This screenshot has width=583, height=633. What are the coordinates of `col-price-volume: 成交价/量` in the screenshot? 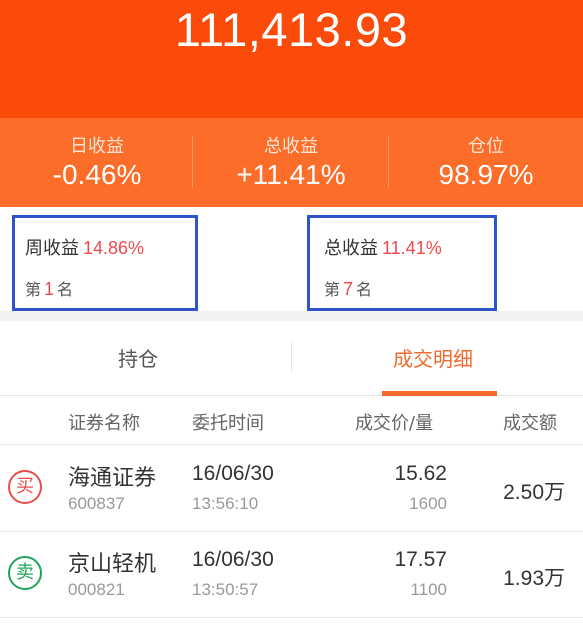 It's located at (394, 423).